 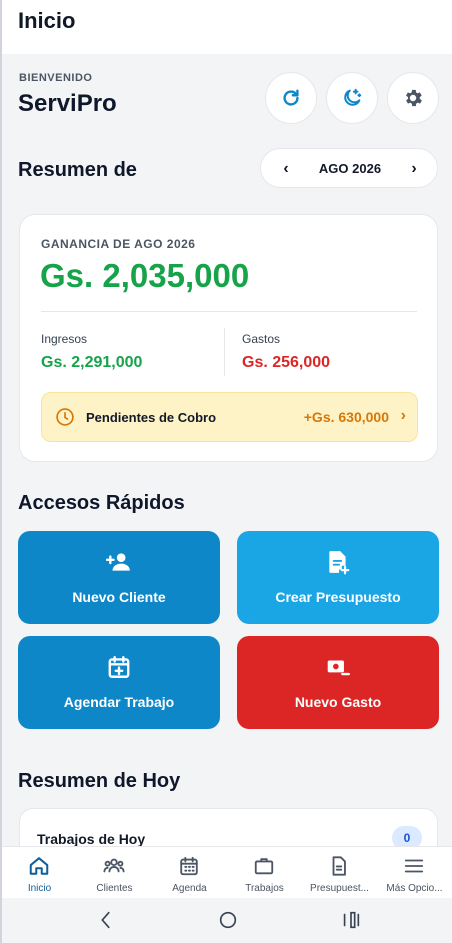 I want to click on schedule-job-button: Agendar Trabajo, so click(x=119, y=682).